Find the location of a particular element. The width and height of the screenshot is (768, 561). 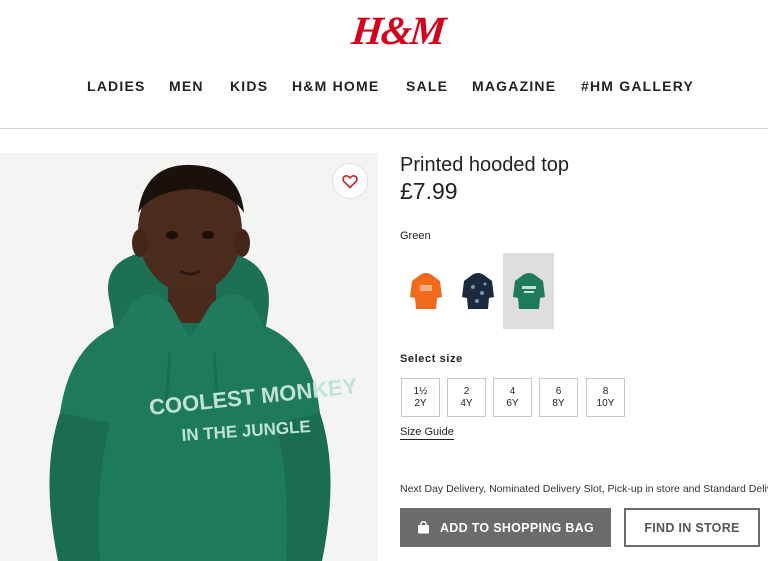

size-line1: 6 is located at coordinates (558, 391).